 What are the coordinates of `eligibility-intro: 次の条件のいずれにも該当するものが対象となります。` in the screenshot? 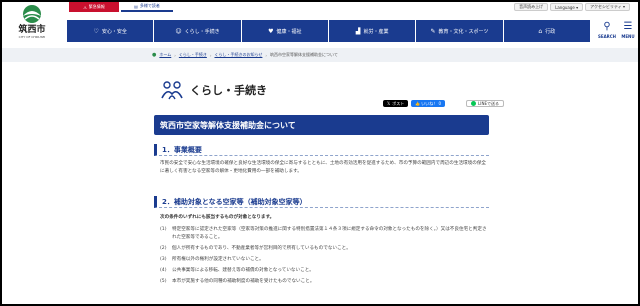 It's located at (217, 217).